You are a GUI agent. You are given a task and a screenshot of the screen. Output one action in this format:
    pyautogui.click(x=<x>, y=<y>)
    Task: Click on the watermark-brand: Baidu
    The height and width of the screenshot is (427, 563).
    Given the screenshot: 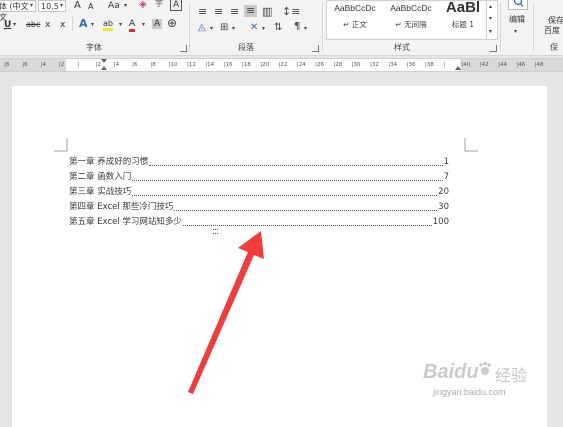 What is the action you would take?
    pyautogui.click(x=451, y=372)
    